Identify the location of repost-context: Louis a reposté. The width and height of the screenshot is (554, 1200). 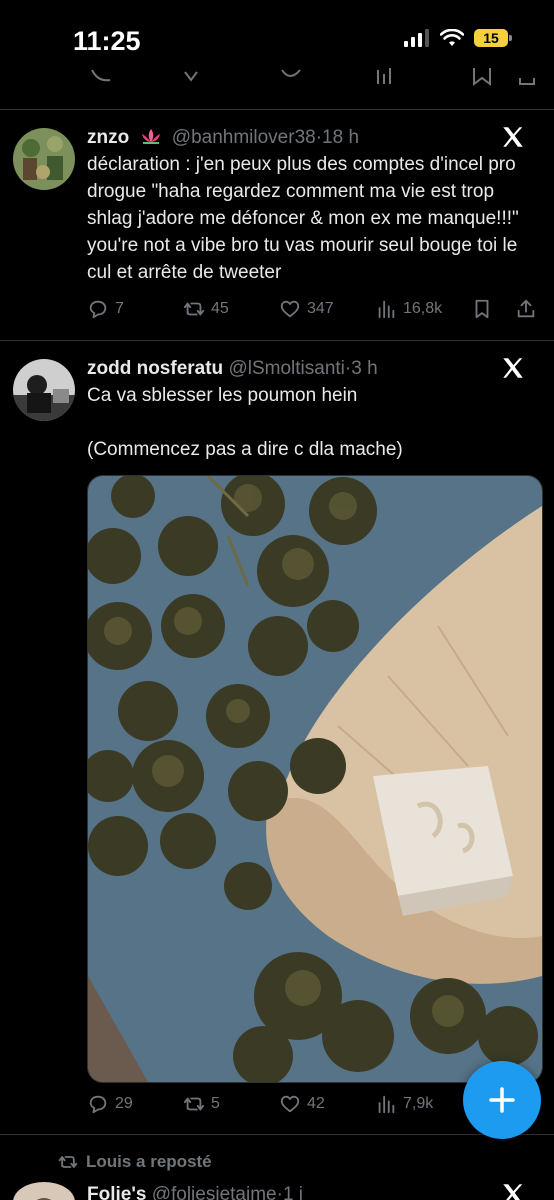
(135, 1162).